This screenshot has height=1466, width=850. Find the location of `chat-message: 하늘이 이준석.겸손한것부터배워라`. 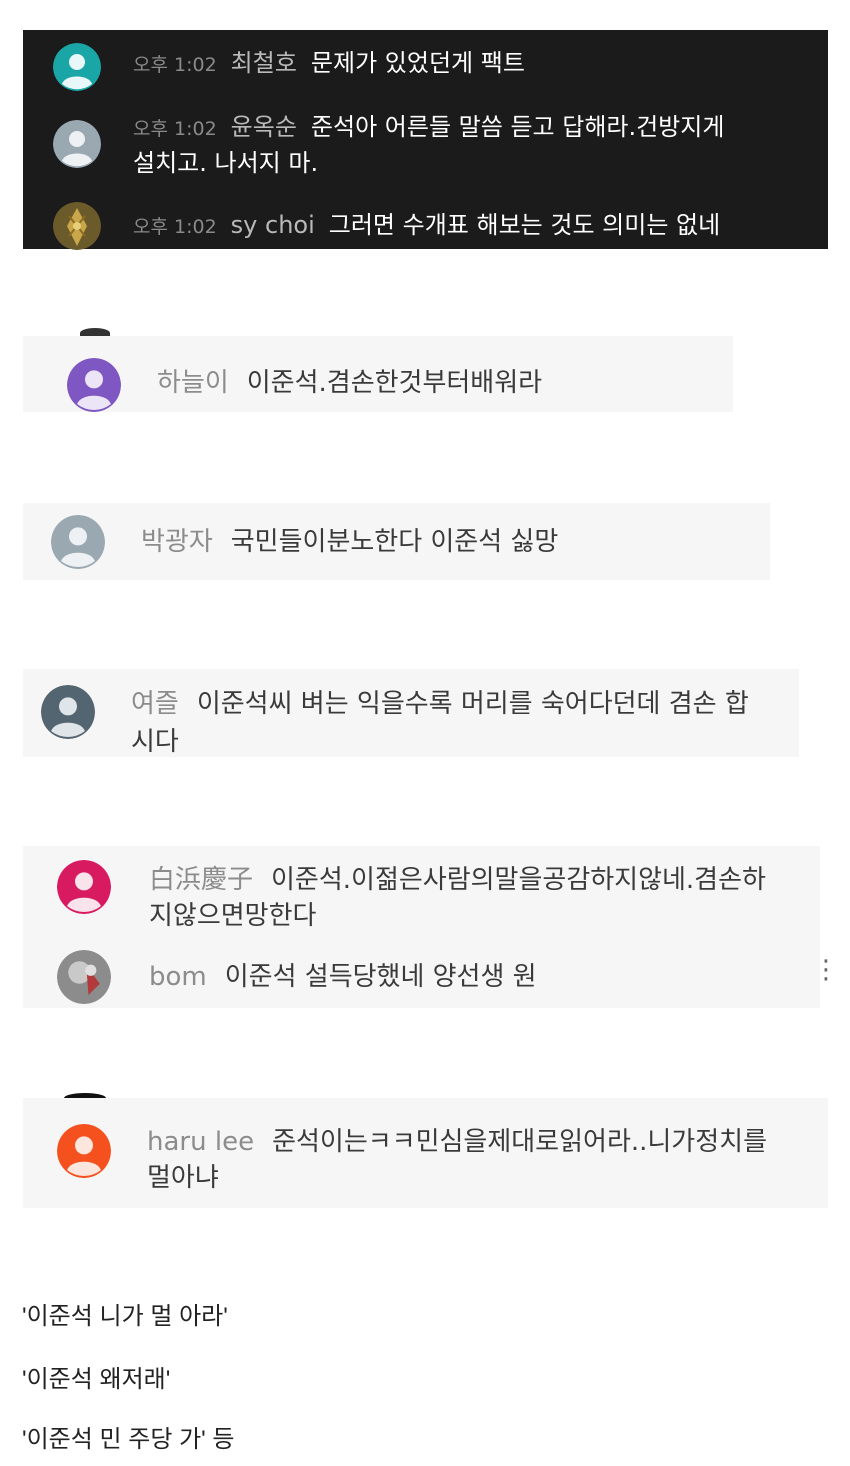

chat-message: 하늘이 이준석.겸손한것부터배워라 is located at coordinates (349, 383).